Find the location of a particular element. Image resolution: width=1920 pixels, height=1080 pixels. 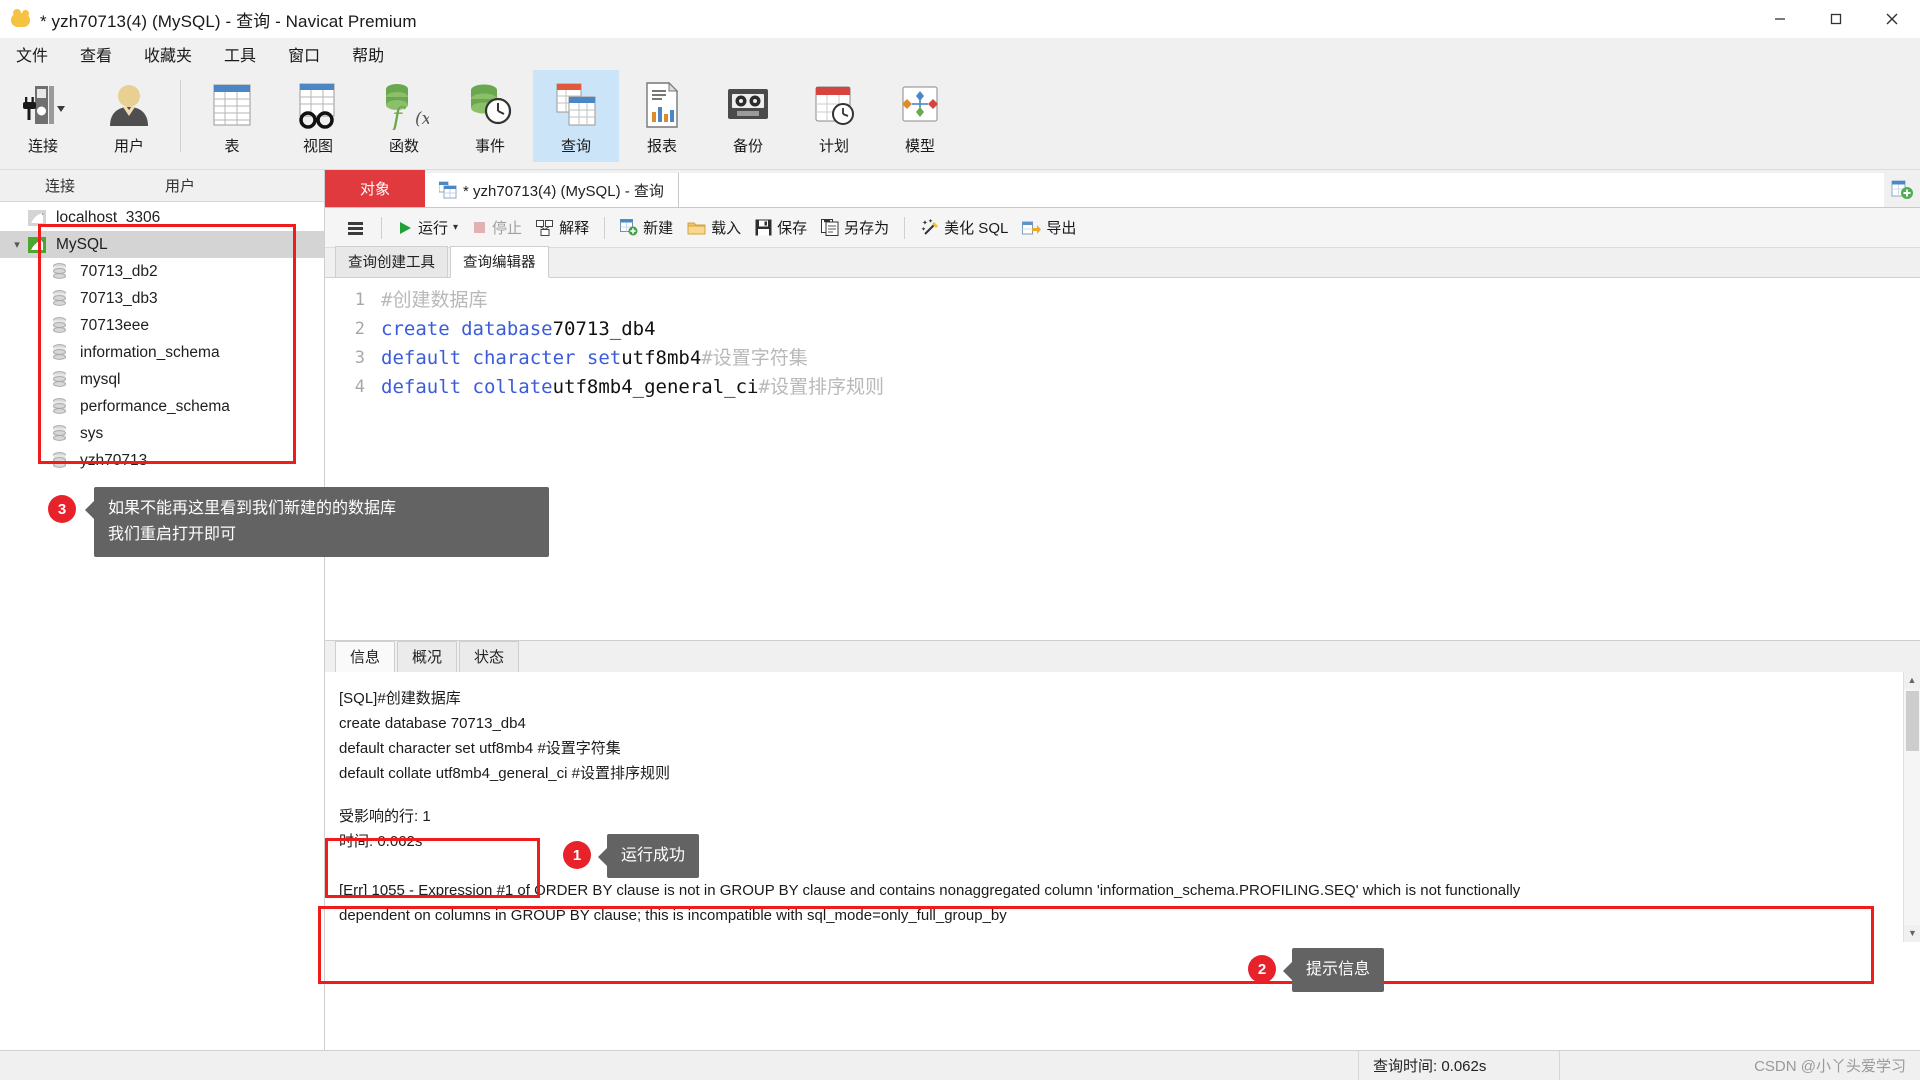

tab-query-editor: 查询编辑器 is located at coordinates (499, 262).